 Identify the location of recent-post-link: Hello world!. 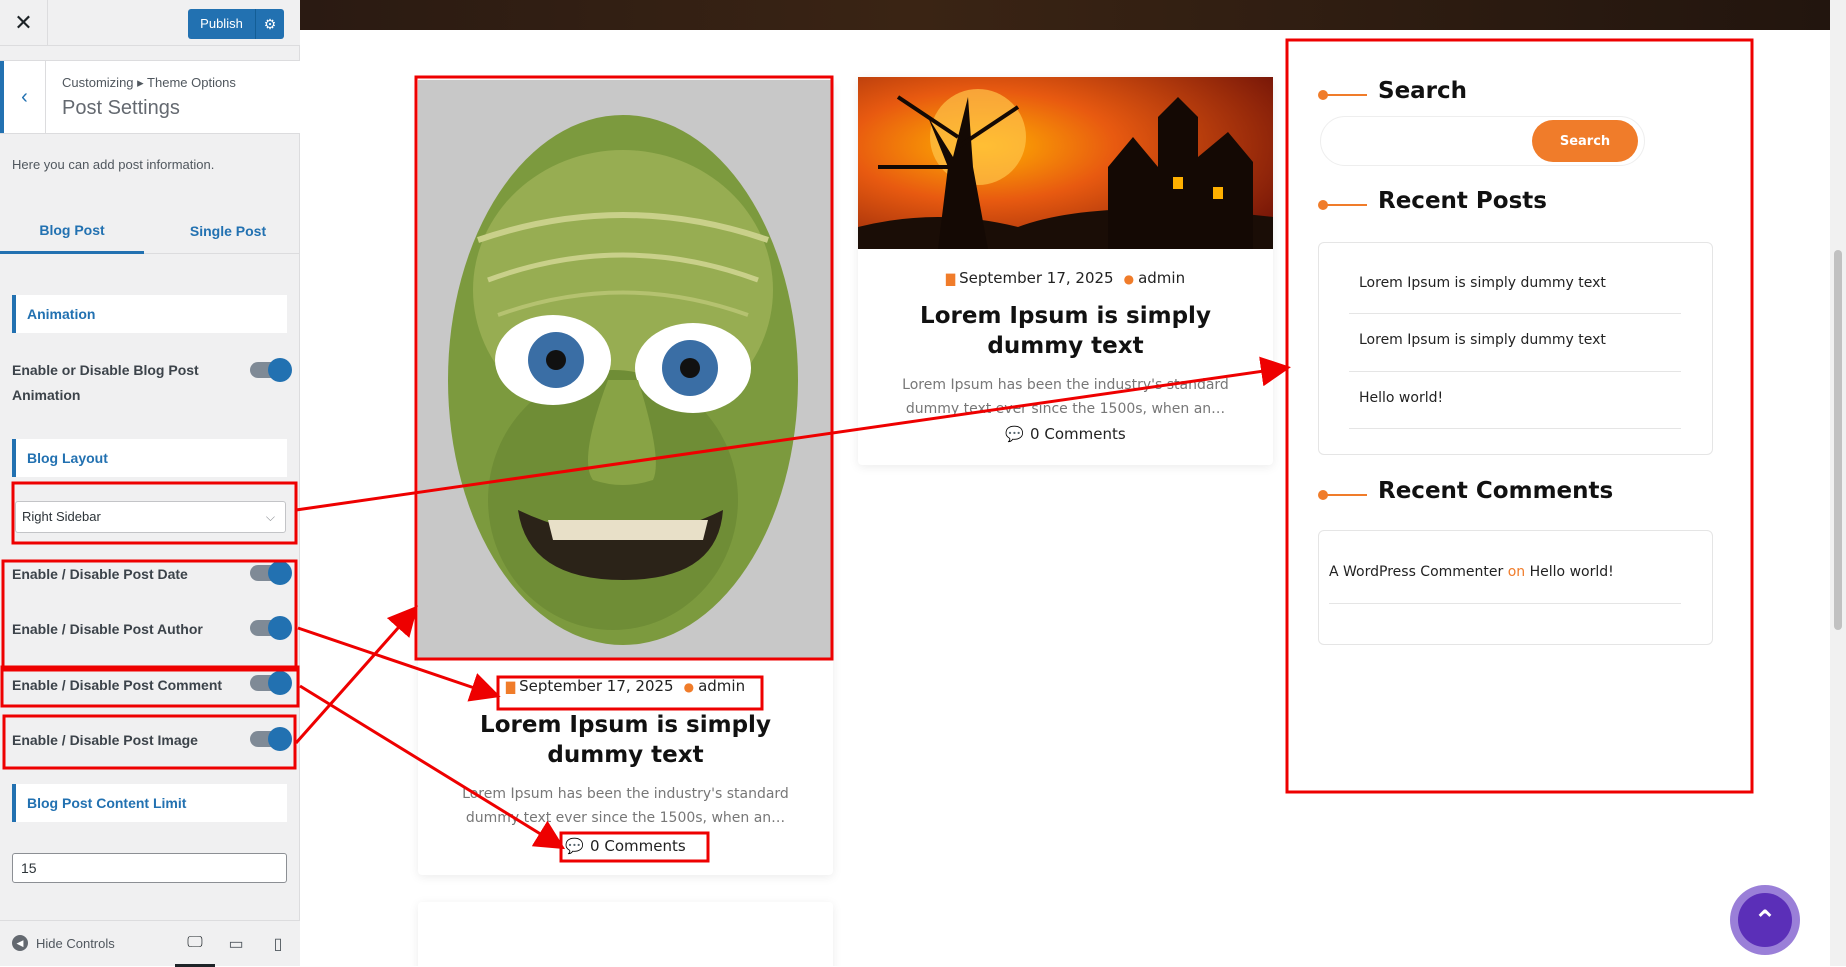
(1401, 398).